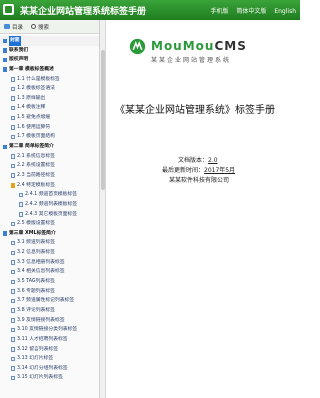  What do you see at coordinates (83, 12) in the screenshot?
I see `manual-title: 某某企业网站管理系统标签手册` at bounding box center [83, 12].